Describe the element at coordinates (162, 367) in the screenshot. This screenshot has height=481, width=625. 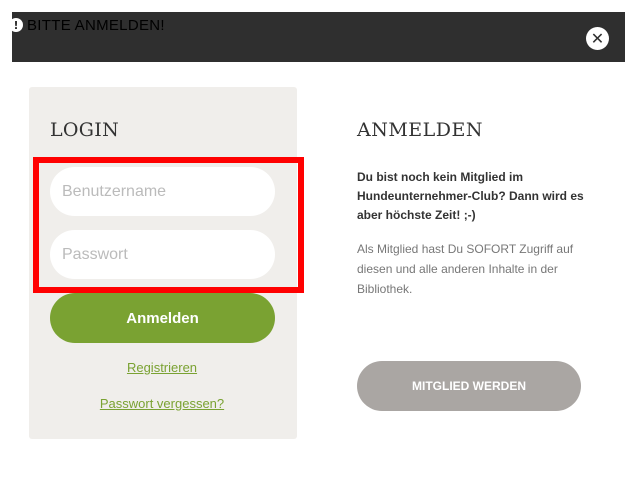
I see `register-link: Registrieren` at that location.